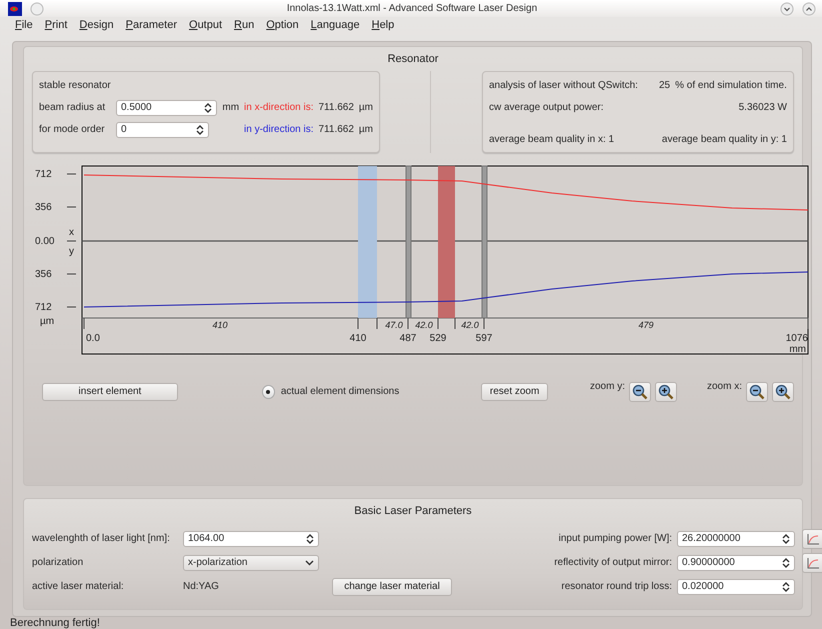 This screenshot has height=629, width=822. What do you see at coordinates (392, 587) in the screenshot?
I see `change-material-button: change laser material` at bounding box center [392, 587].